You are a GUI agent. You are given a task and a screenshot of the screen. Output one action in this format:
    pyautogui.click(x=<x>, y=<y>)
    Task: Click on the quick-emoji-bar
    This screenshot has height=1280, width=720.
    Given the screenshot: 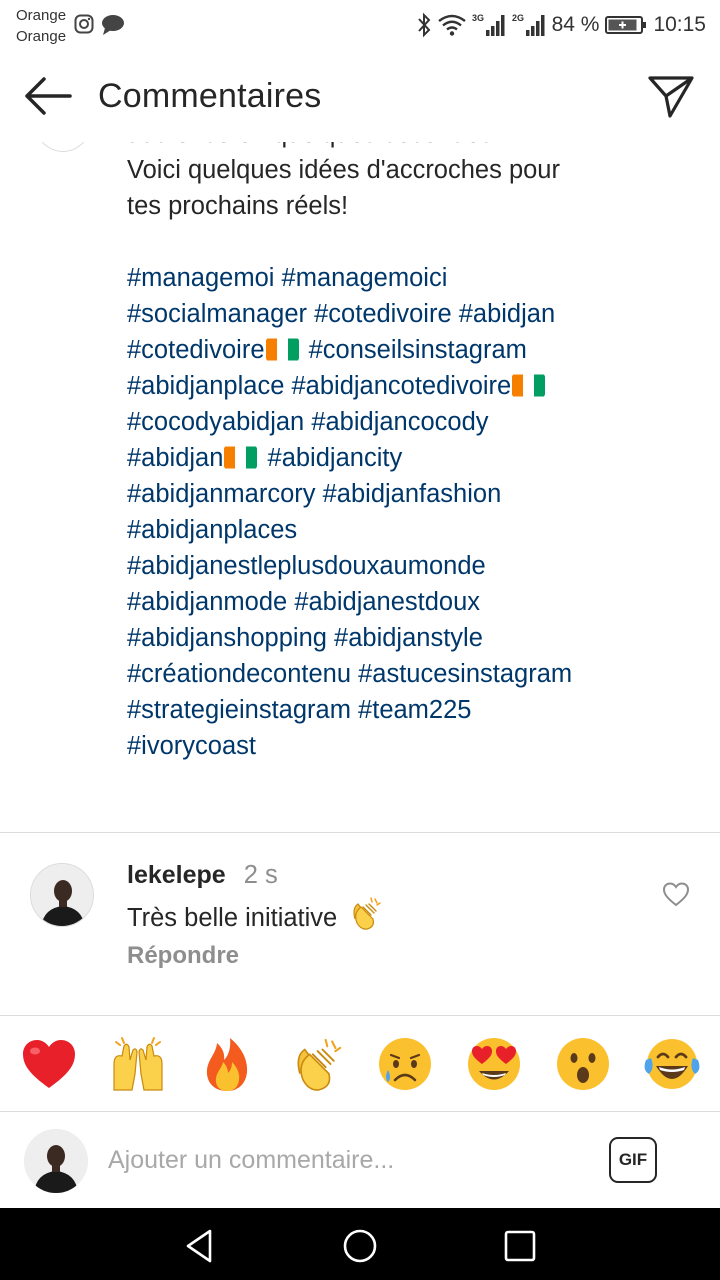 What is the action you would take?
    pyautogui.click(x=360, y=1064)
    